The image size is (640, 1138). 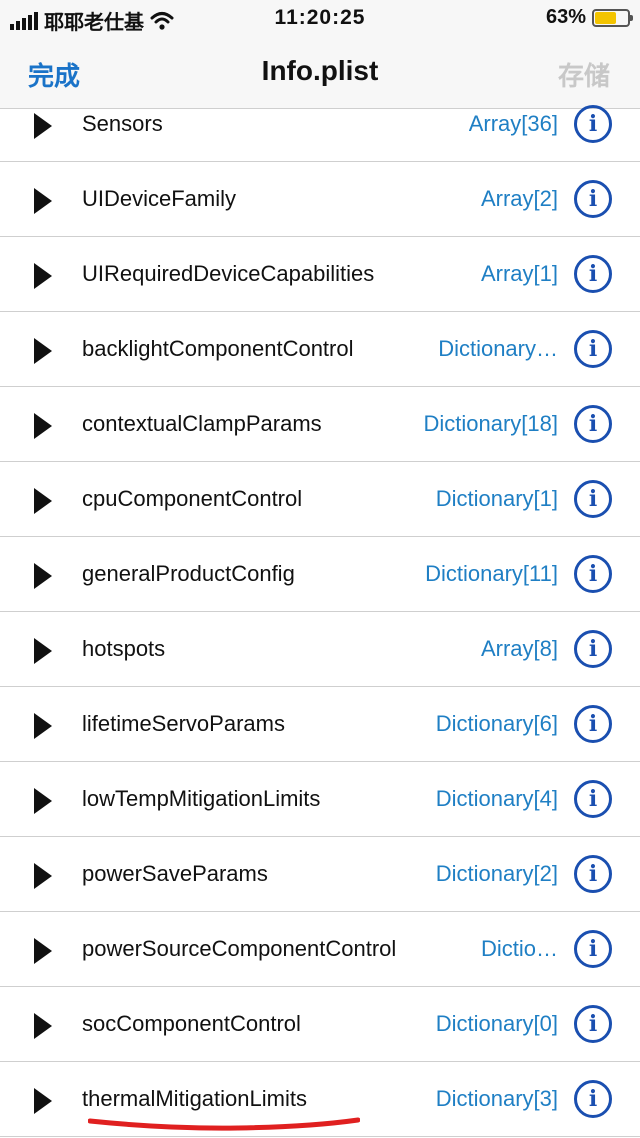 I want to click on red-underline-annotation, so click(x=224, y=1124).